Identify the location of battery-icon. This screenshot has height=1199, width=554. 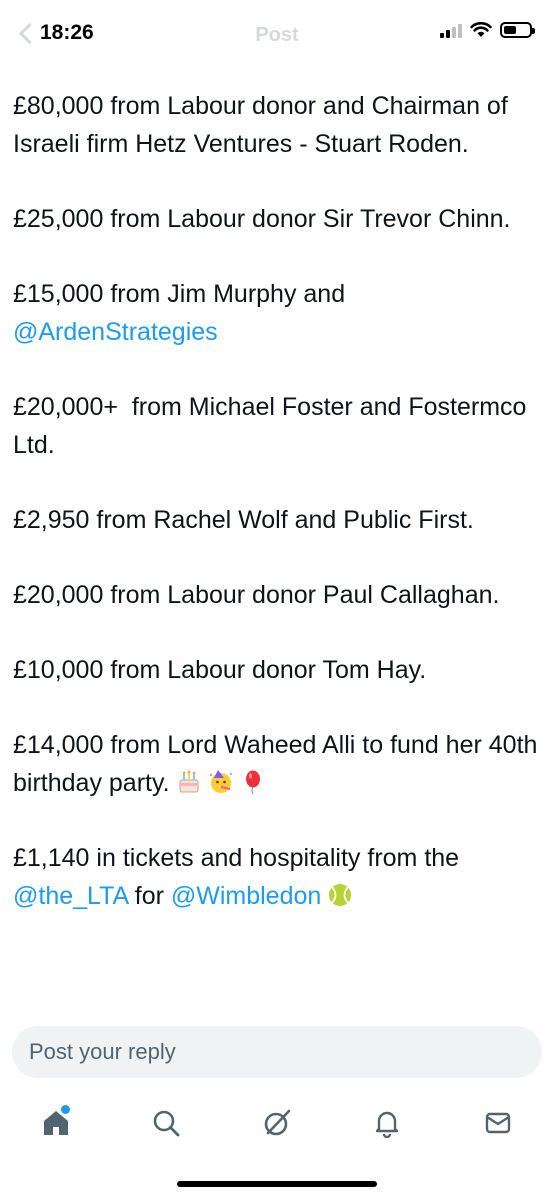
(517, 30).